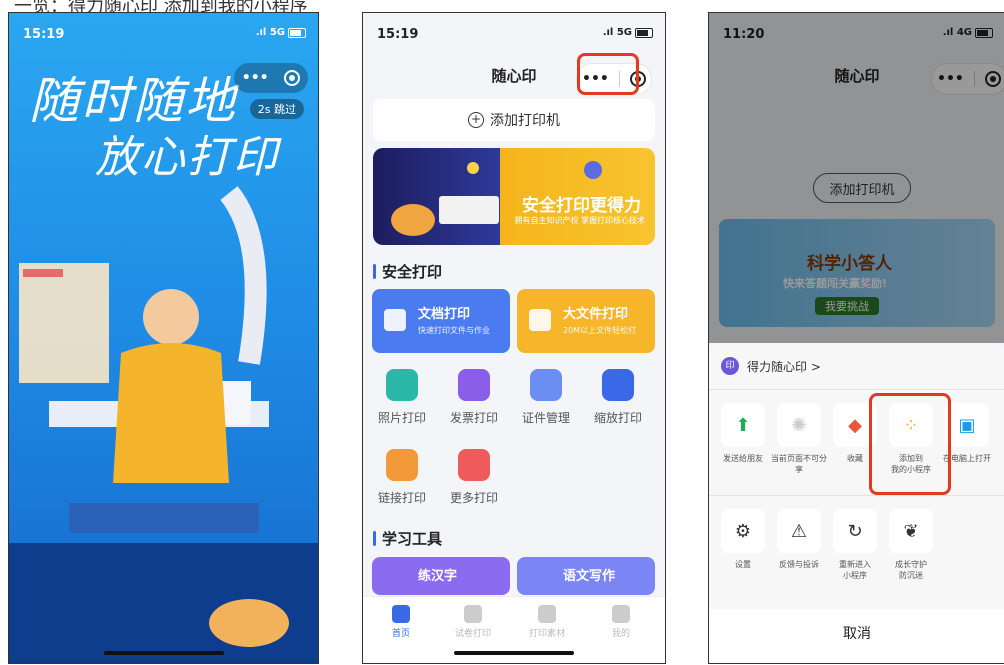  Describe the element at coordinates (799, 564) in the screenshot. I see `action-label: 反馈与投诉` at that location.